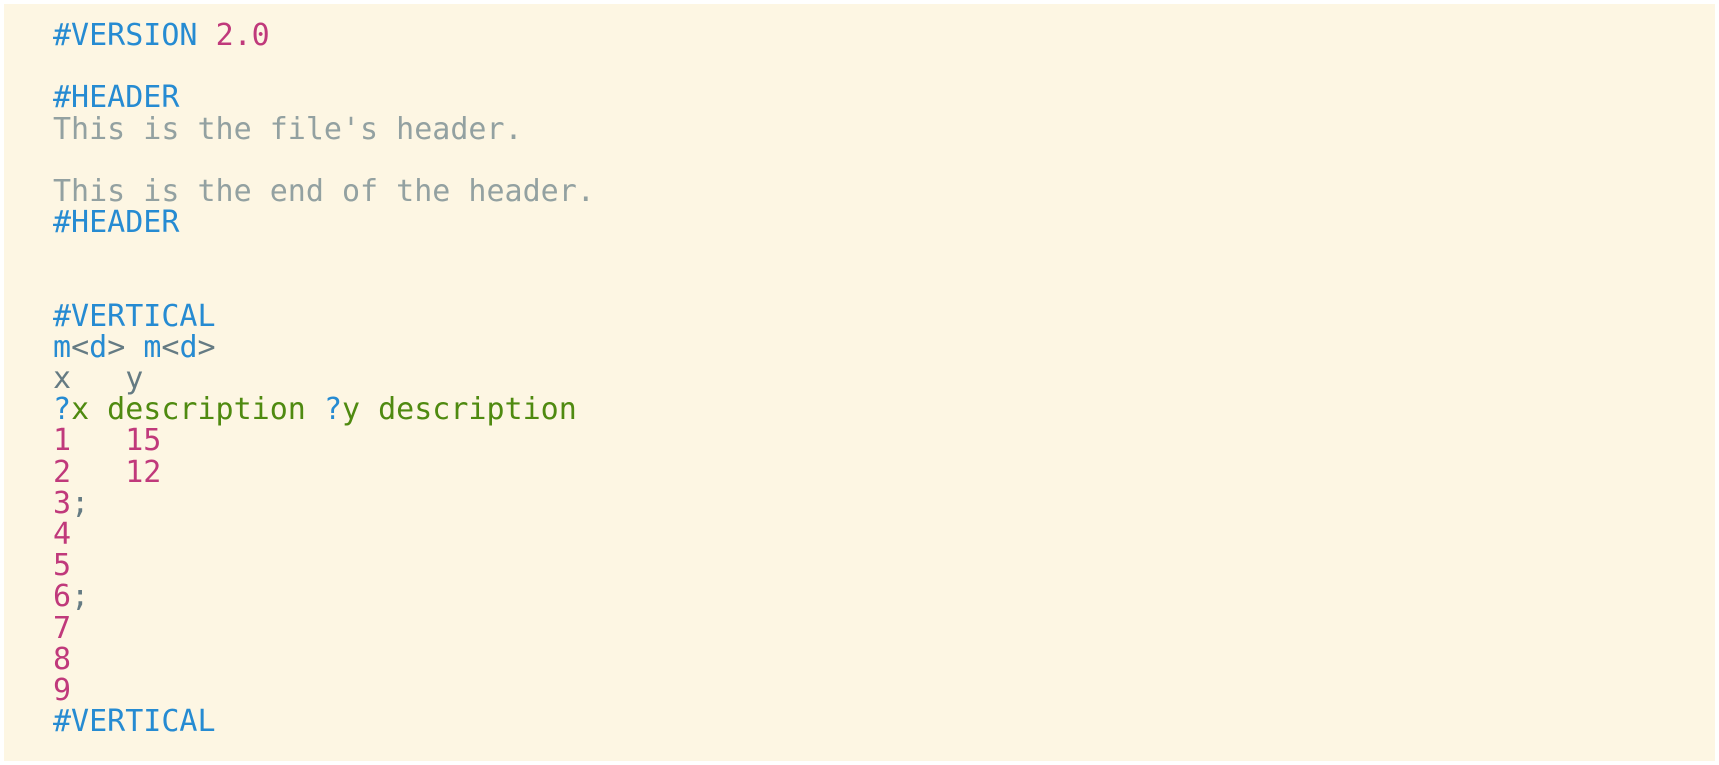  What do you see at coordinates (884, 35) in the screenshot?
I see `code-line: #VERSION 2.0` at bounding box center [884, 35].